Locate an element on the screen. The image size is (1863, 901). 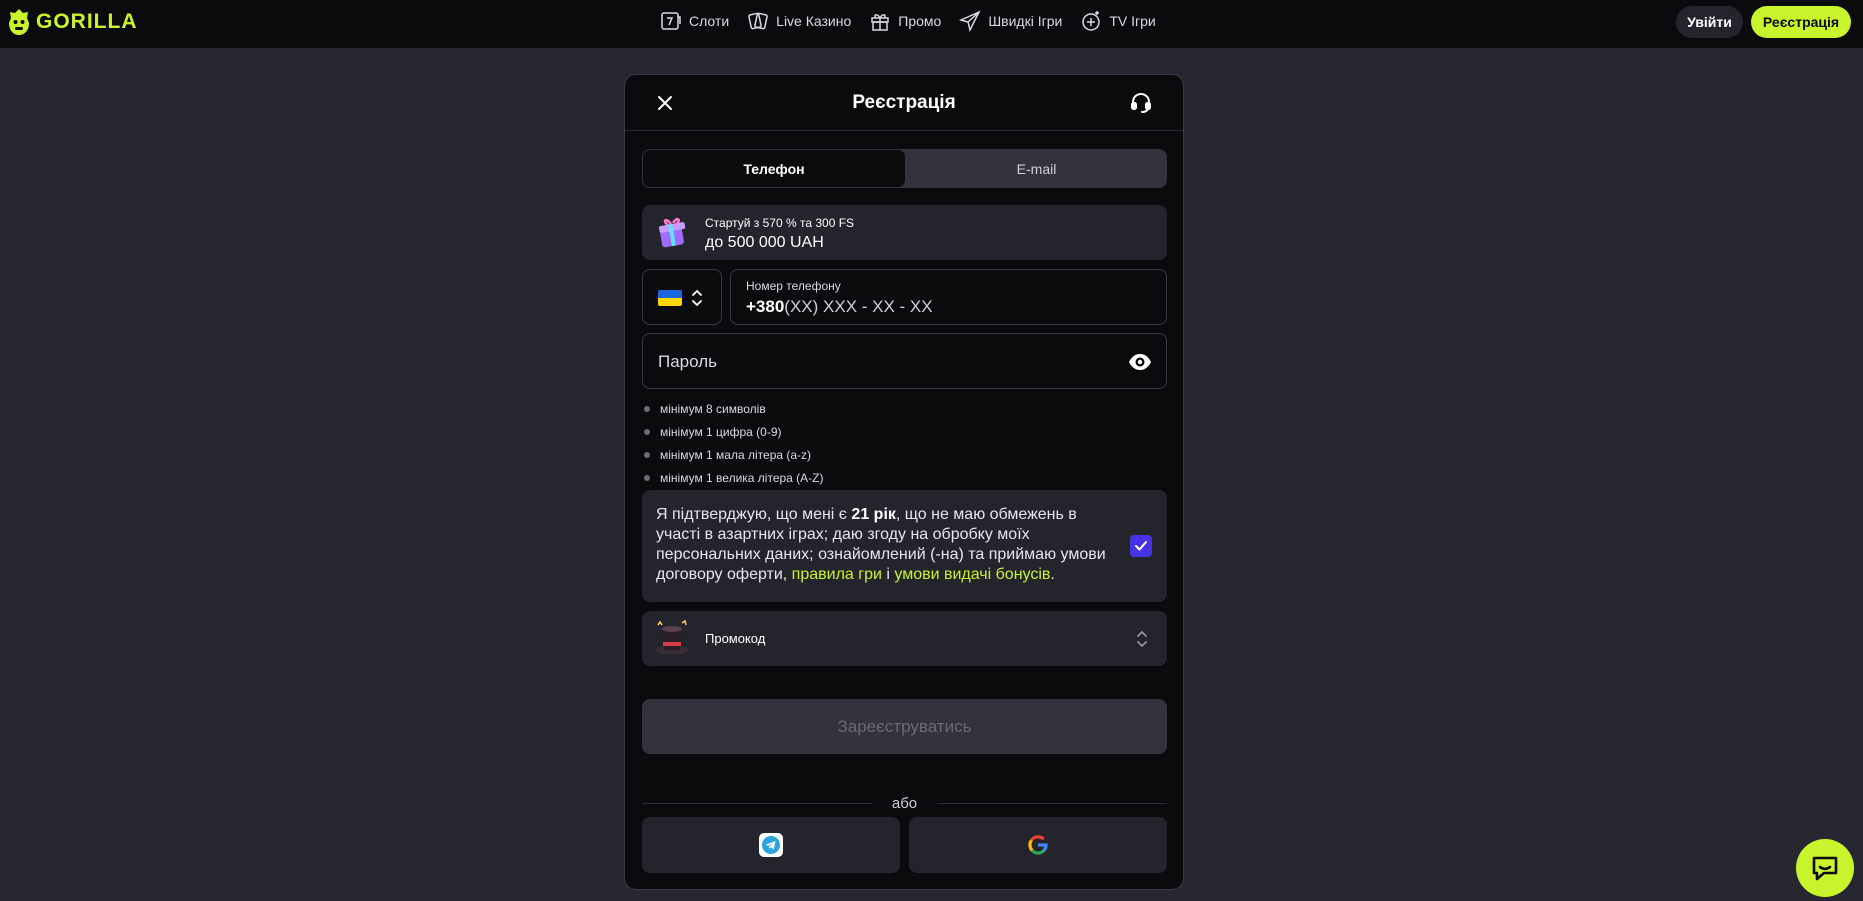
headset-support-icon is located at coordinates (1141, 103).